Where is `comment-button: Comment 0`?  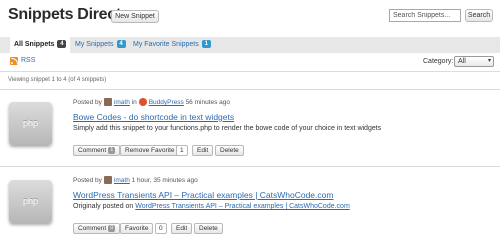 comment-button: Comment 0 is located at coordinates (97, 228).